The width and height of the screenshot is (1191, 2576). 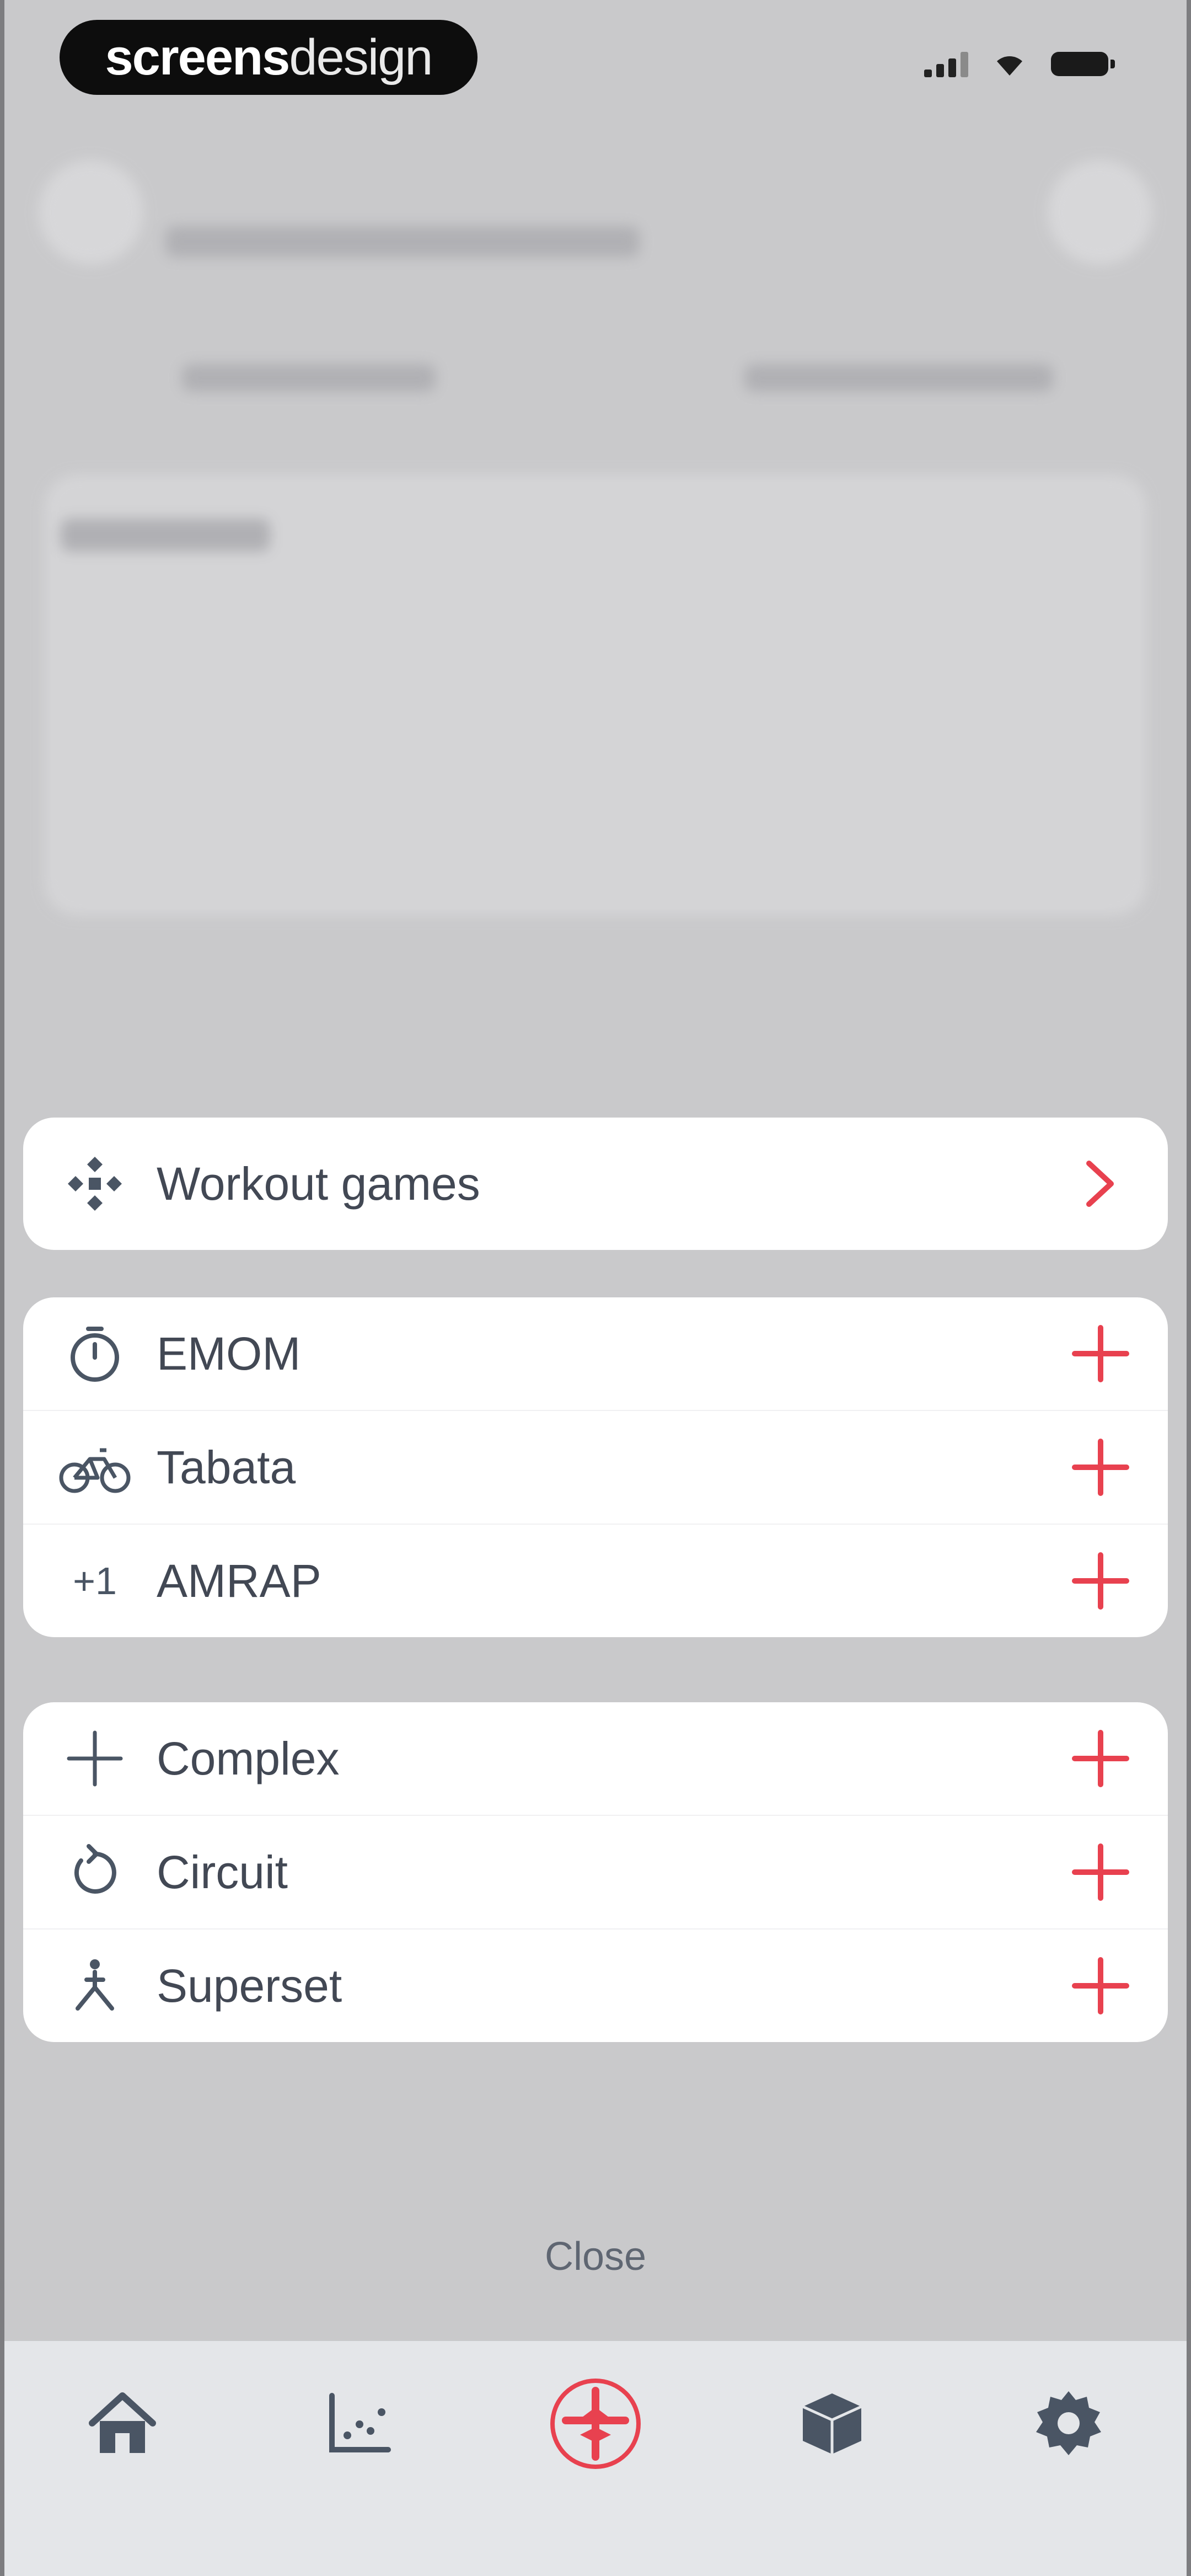 I want to click on workout-games-item: Workout games, so click(x=595, y=1184).